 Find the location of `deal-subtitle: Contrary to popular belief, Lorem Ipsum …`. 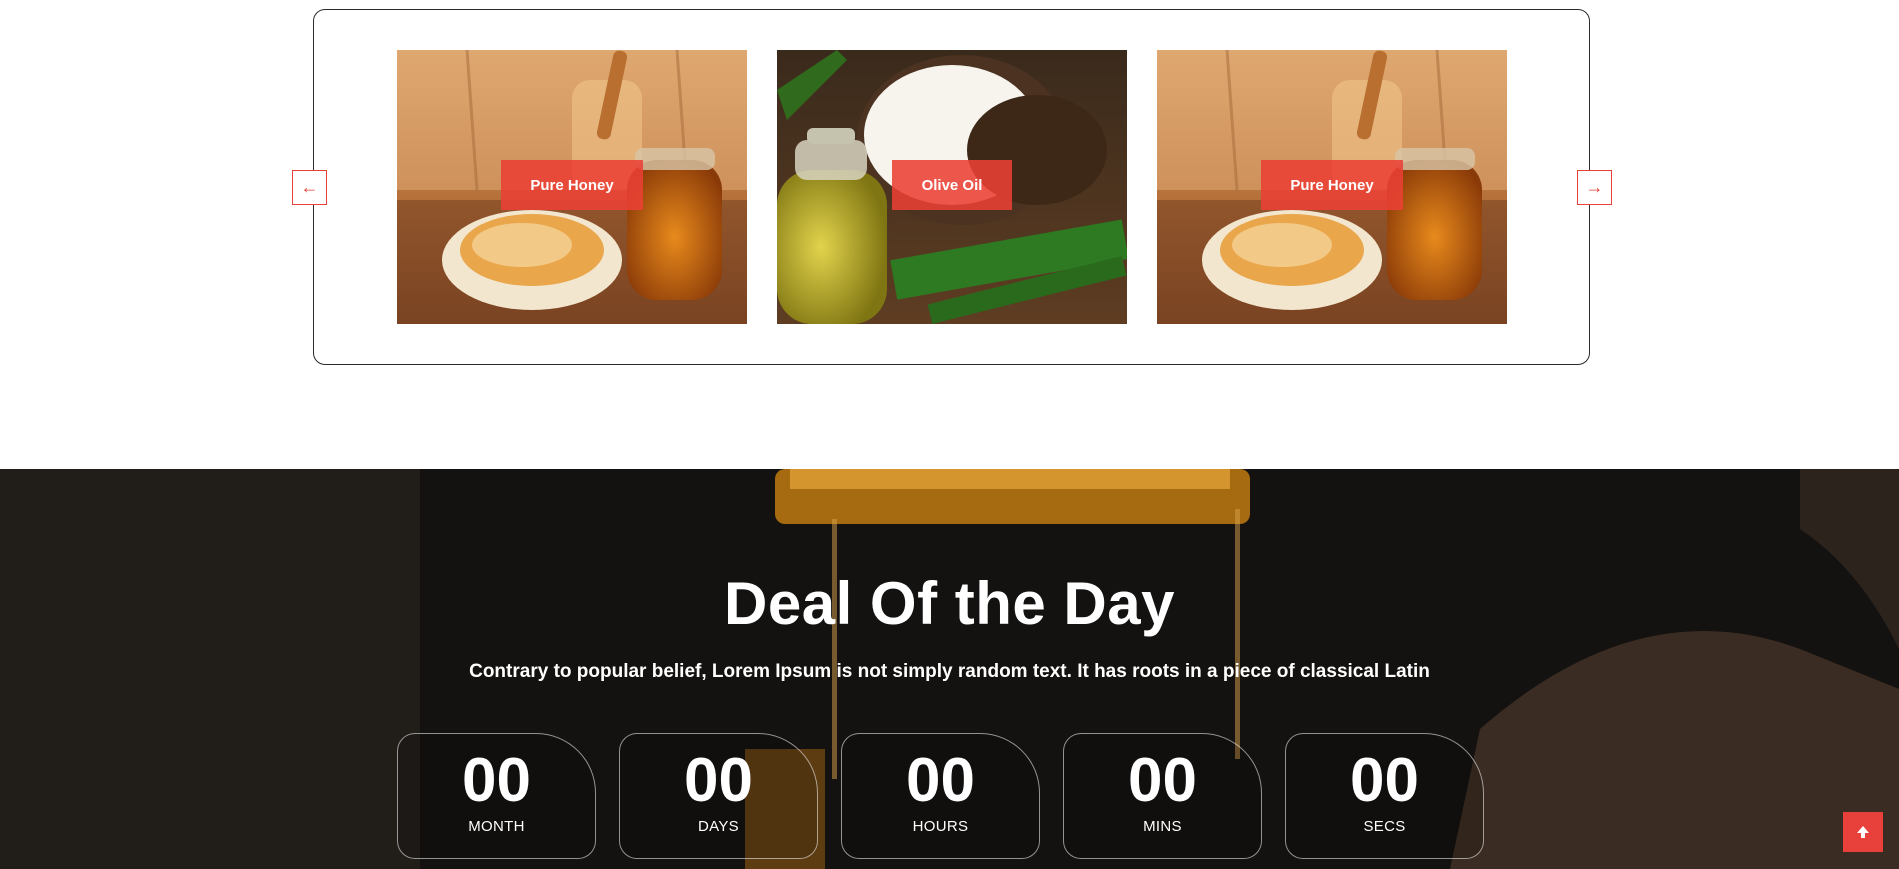

deal-subtitle: Contrary to popular belief, Lorem Ipsum … is located at coordinates (949, 671).